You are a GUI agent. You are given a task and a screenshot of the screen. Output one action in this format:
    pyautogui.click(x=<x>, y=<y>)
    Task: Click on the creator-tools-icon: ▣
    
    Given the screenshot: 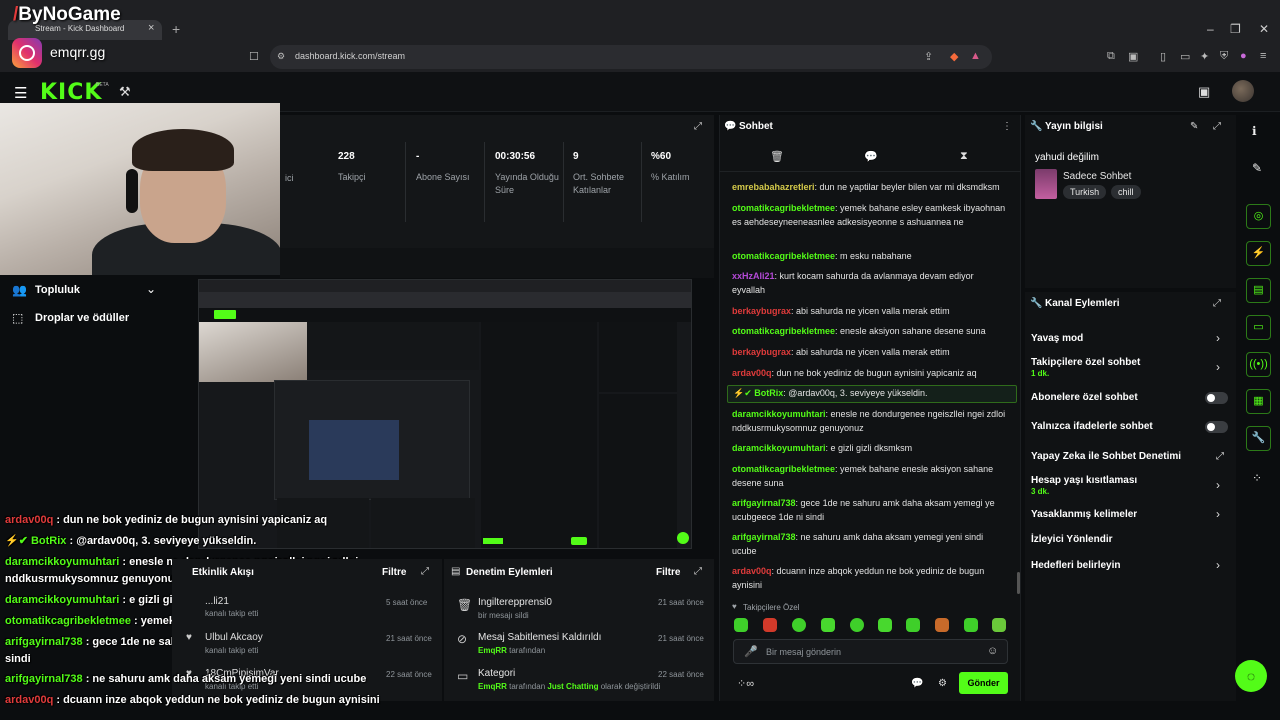 What is the action you would take?
    pyautogui.click(x=1204, y=92)
    